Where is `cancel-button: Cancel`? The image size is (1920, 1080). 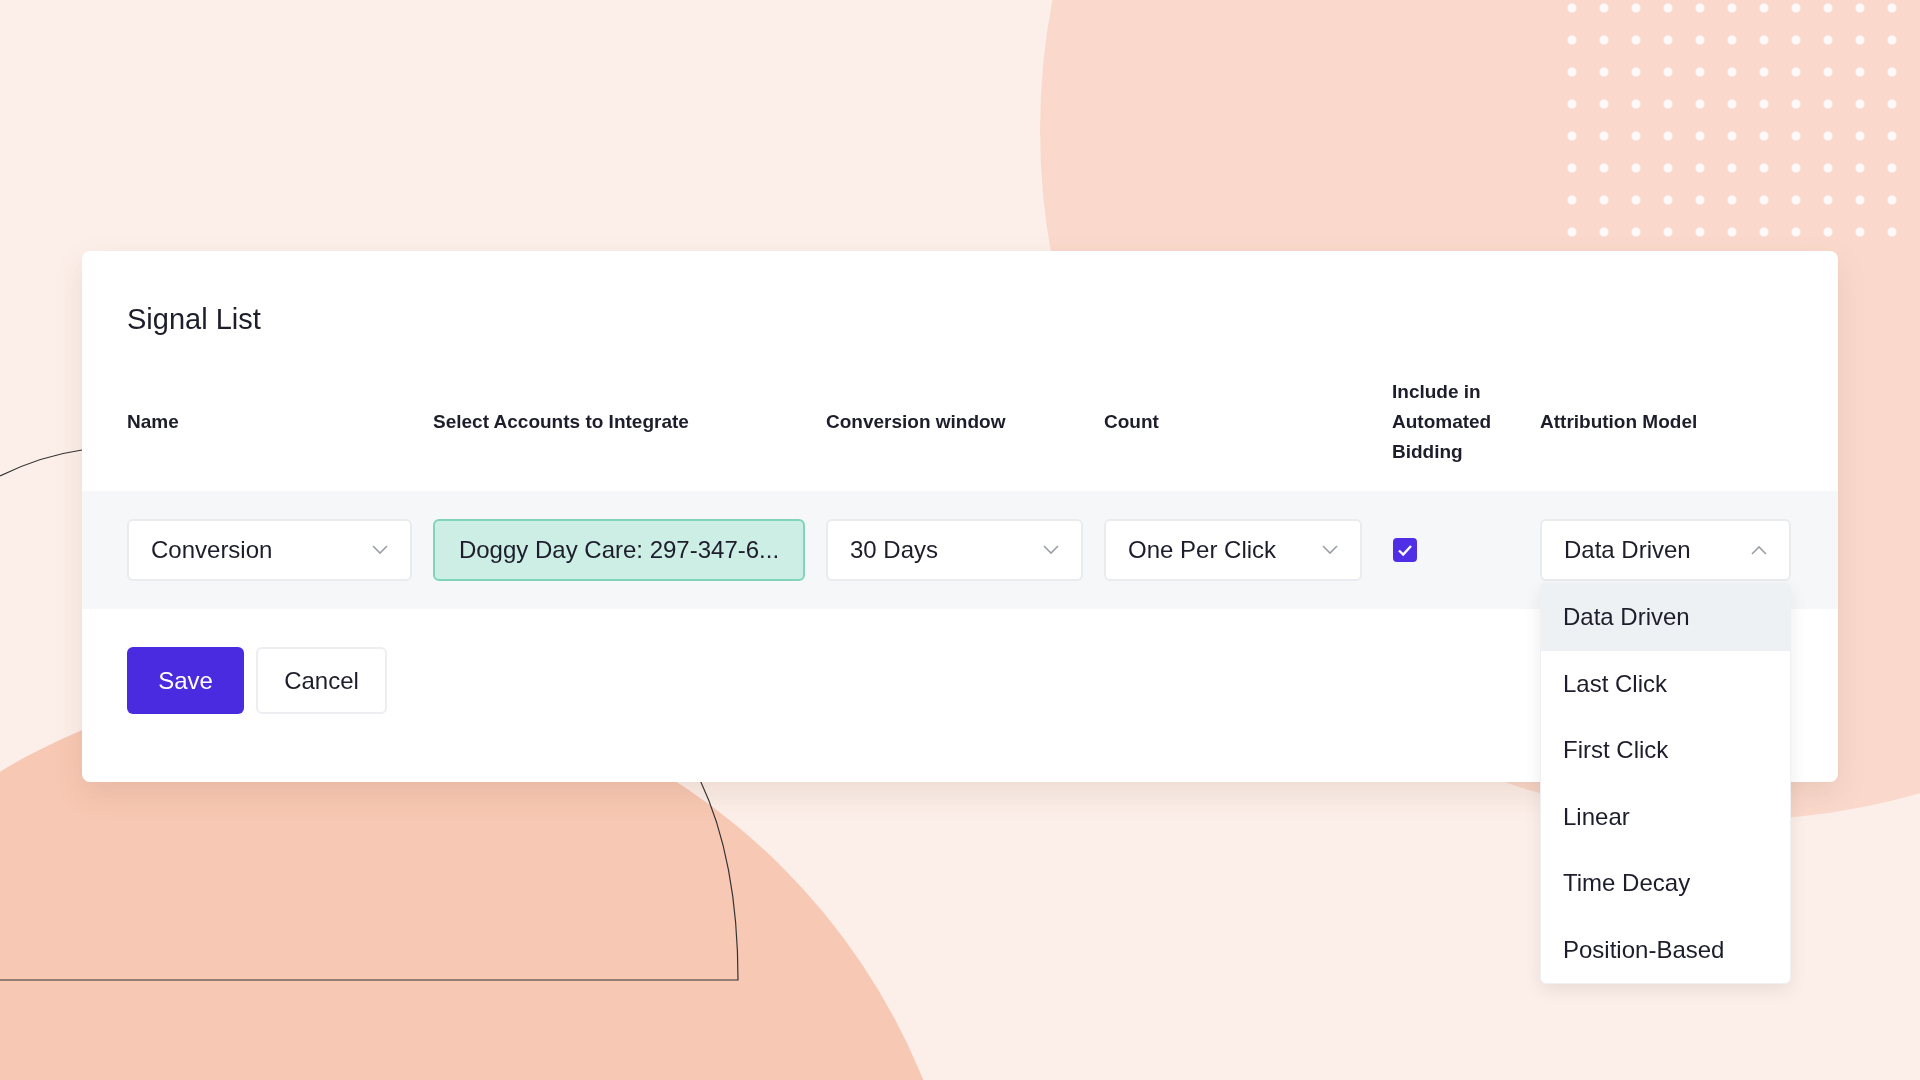
cancel-button: Cancel is located at coordinates (321, 680).